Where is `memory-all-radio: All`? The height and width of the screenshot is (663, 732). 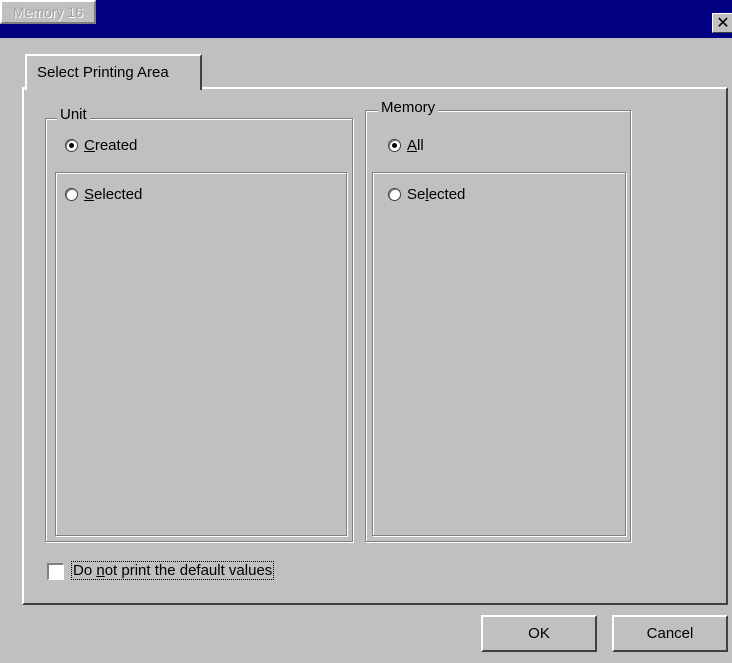
memory-all-radio: All is located at coordinates (406, 145).